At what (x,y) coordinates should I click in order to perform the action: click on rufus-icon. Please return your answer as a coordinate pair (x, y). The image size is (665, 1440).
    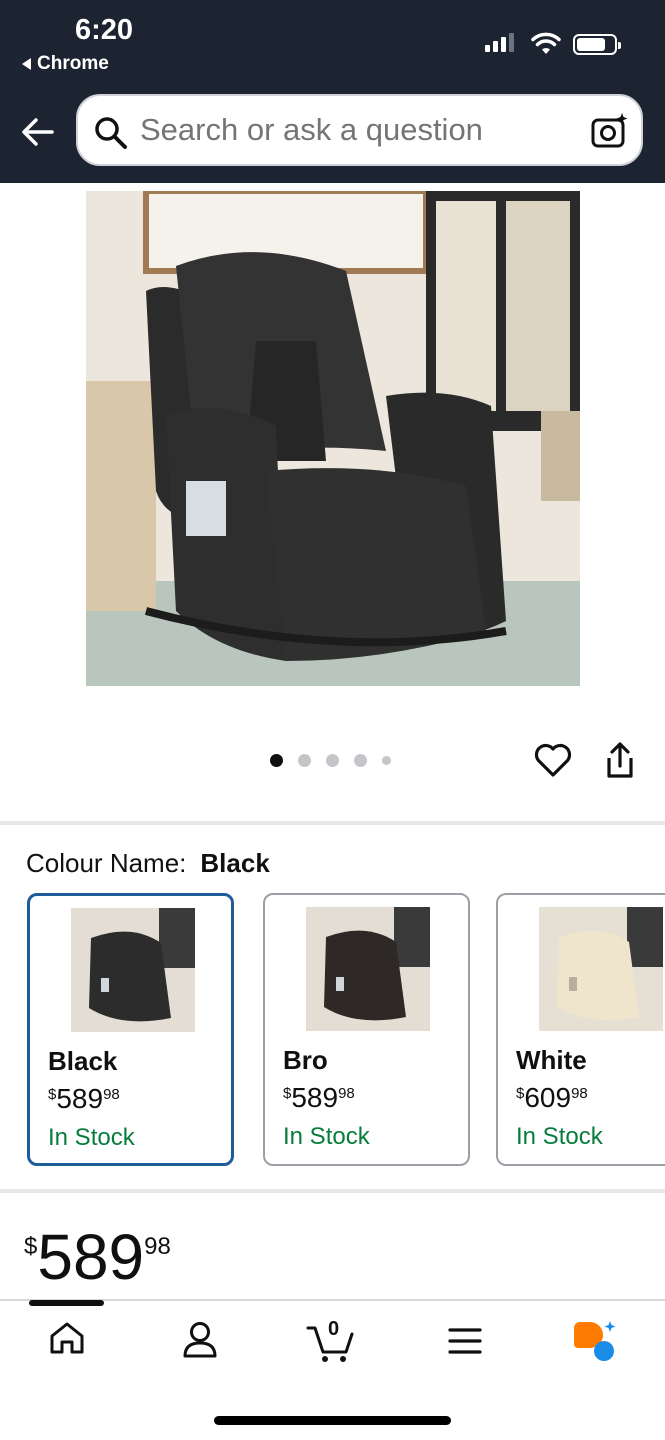
    Looking at the image, I should click on (596, 1341).